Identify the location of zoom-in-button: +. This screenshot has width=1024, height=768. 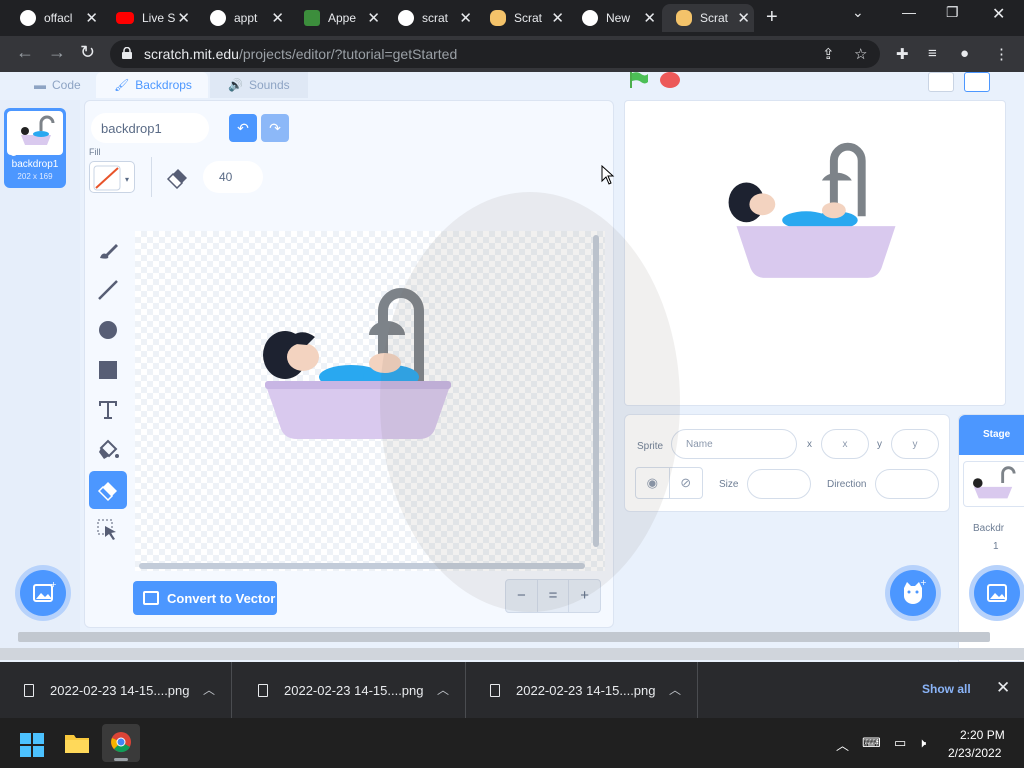
(584, 596).